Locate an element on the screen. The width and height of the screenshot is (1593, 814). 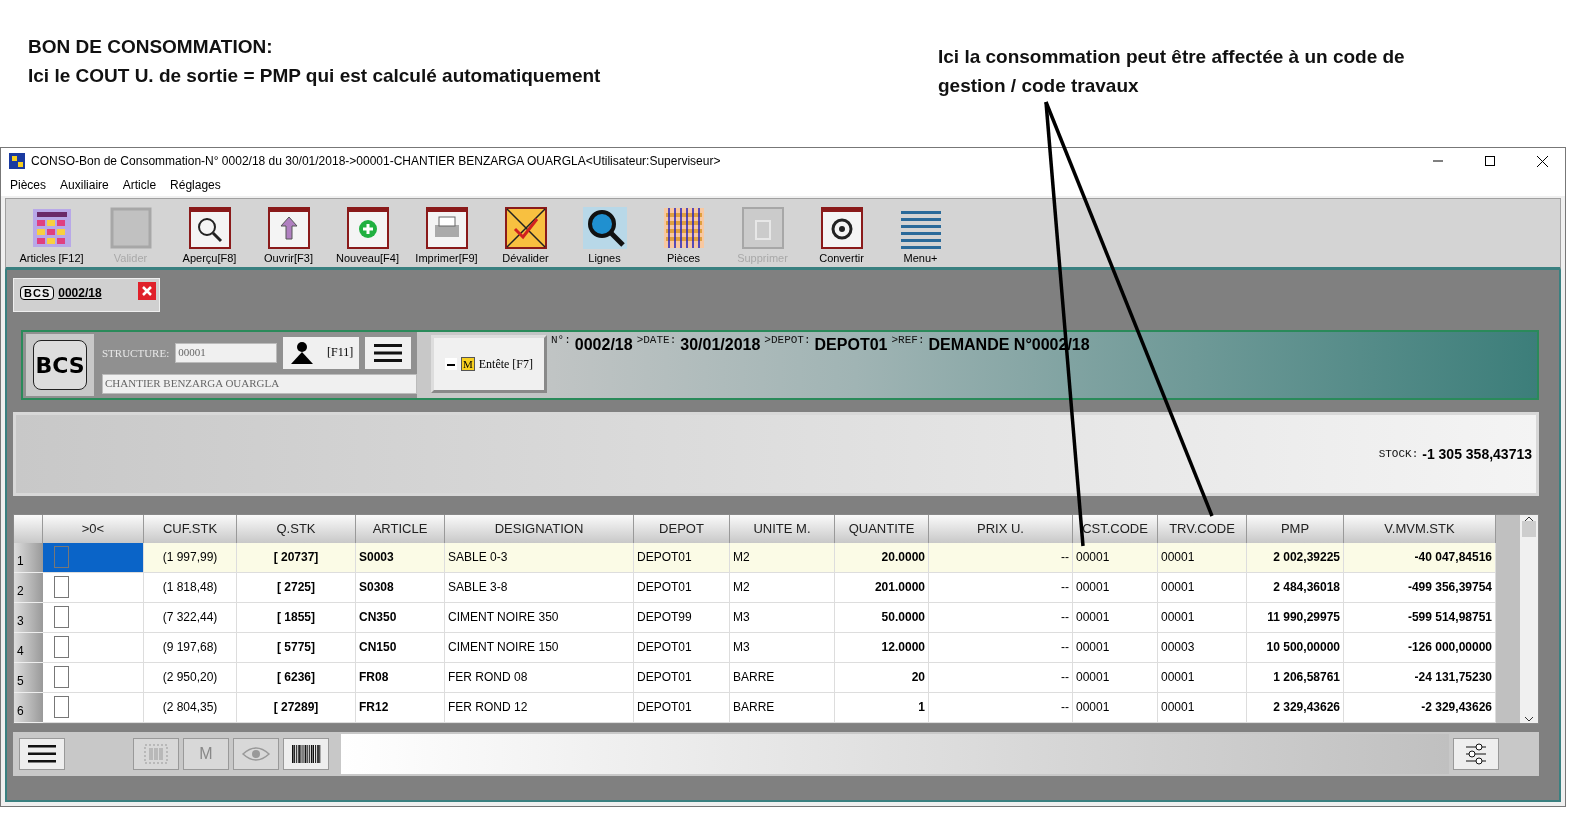
bottom-tool-button is located at coordinates (306, 754).